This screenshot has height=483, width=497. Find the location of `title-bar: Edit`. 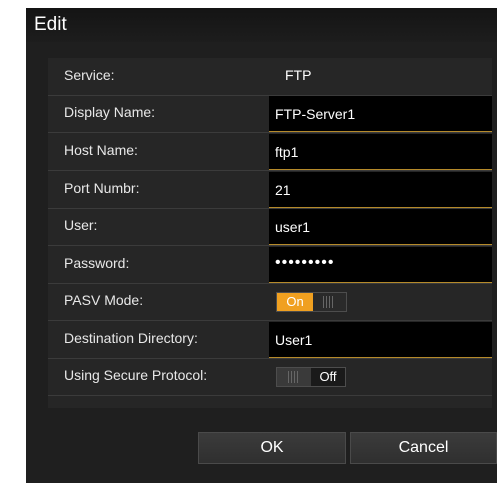

title-bar: Edit is located at coordinates (261, 25).